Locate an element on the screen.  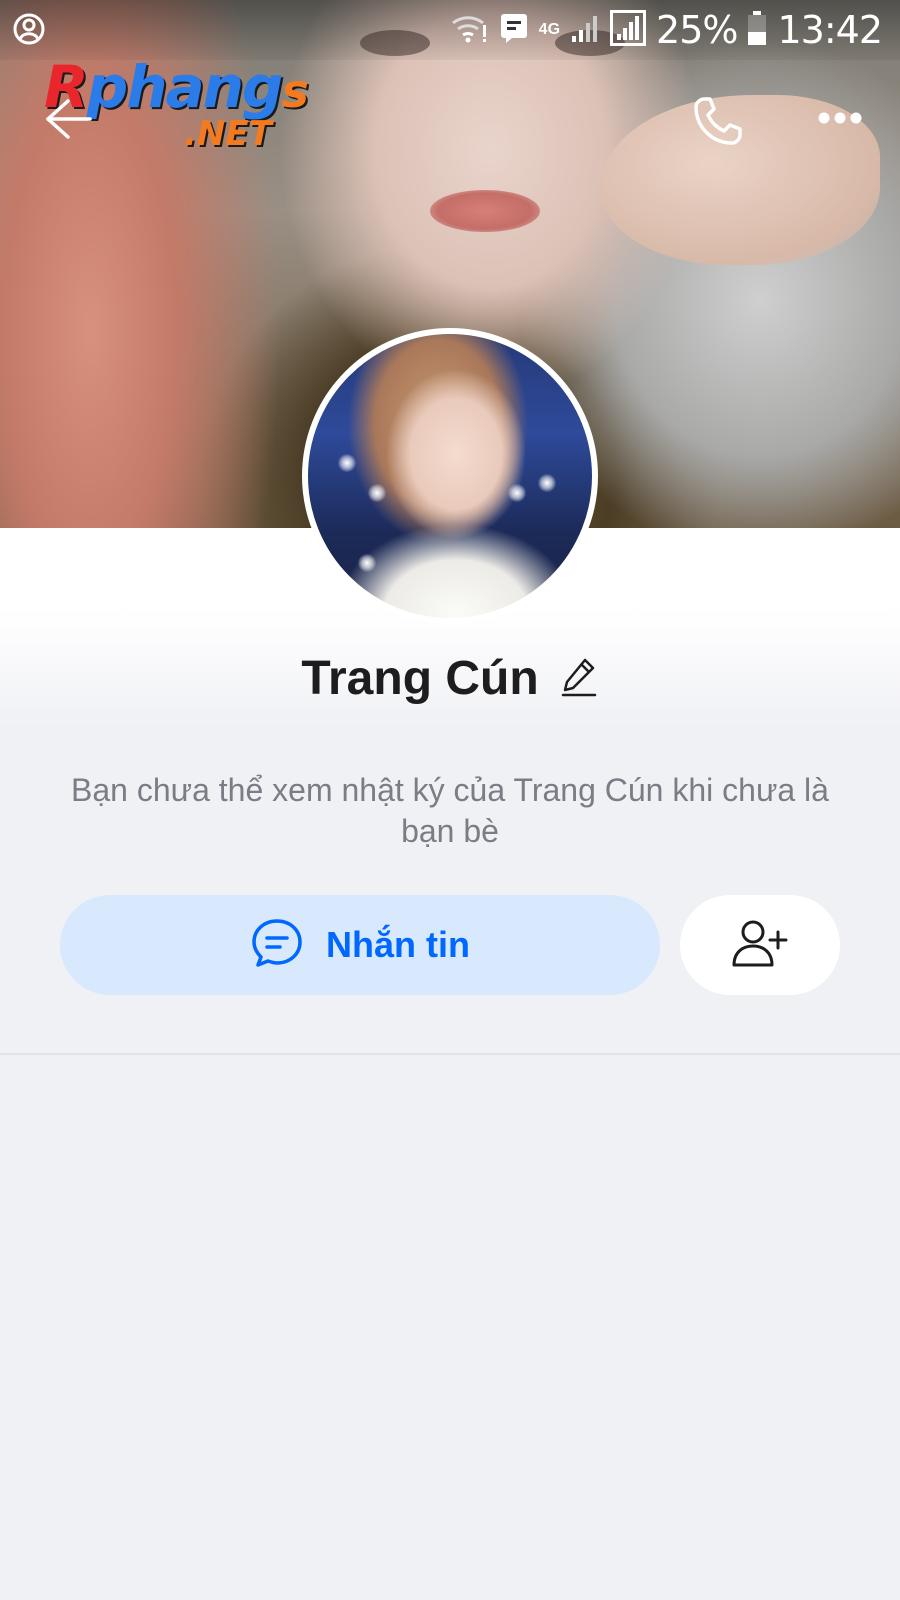
arrow-left-icon is located at coordinates (68, 121).